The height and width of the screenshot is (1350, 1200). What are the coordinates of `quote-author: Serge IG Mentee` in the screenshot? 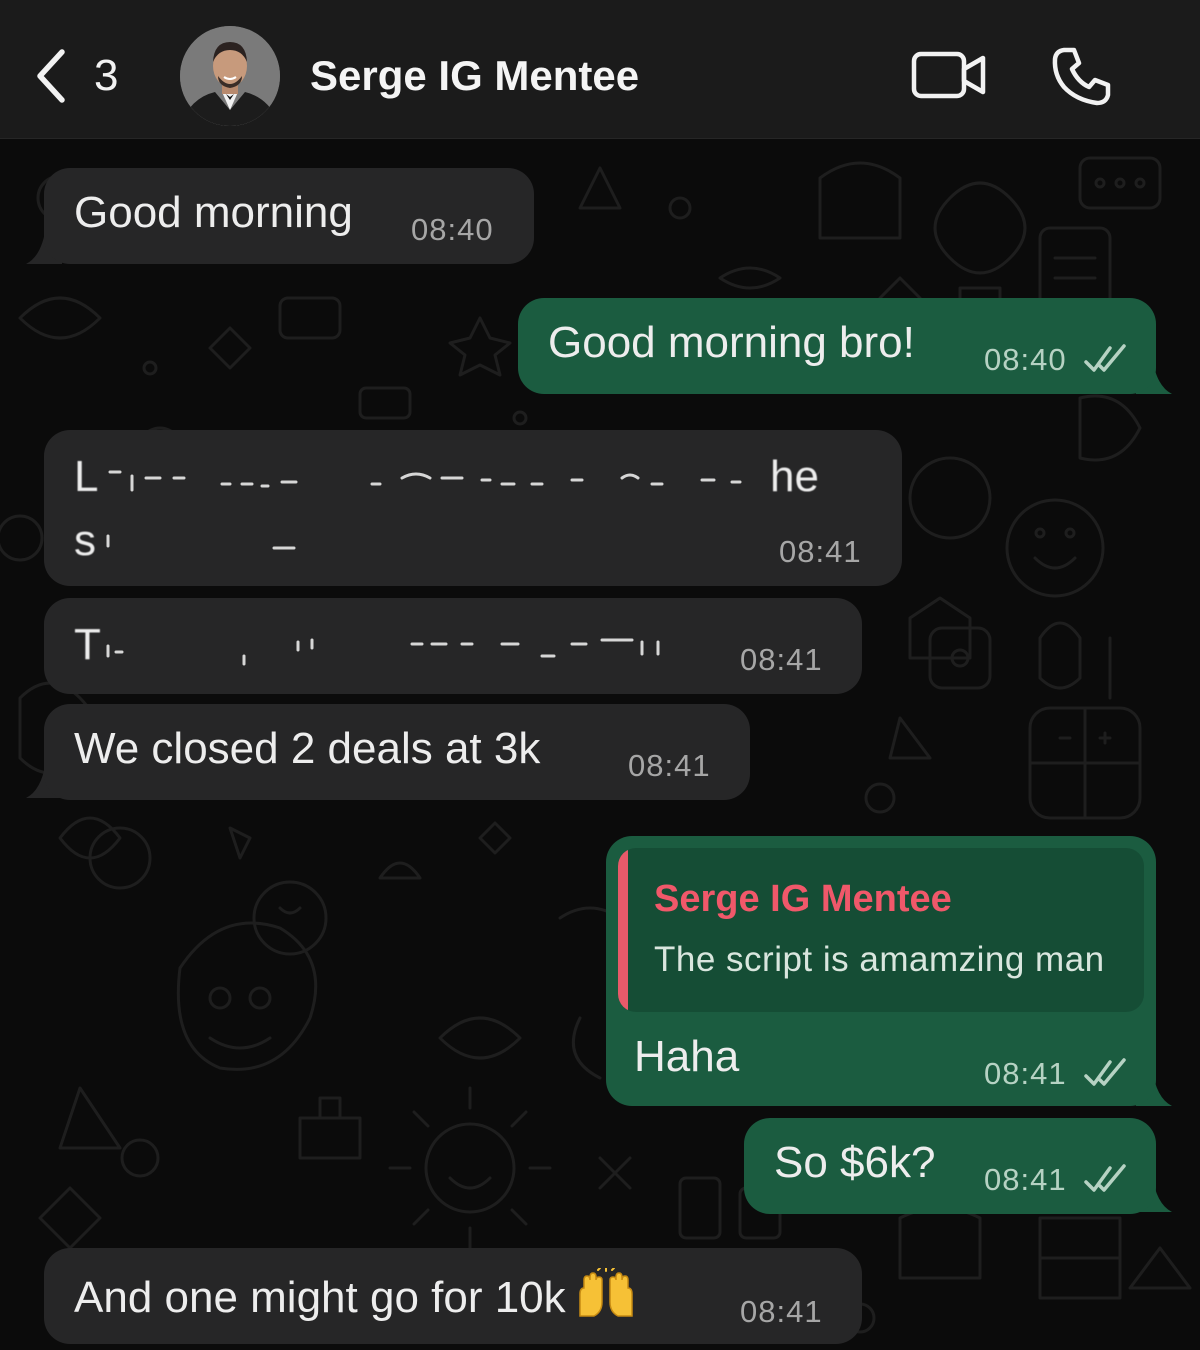 It's located at (803, 899).